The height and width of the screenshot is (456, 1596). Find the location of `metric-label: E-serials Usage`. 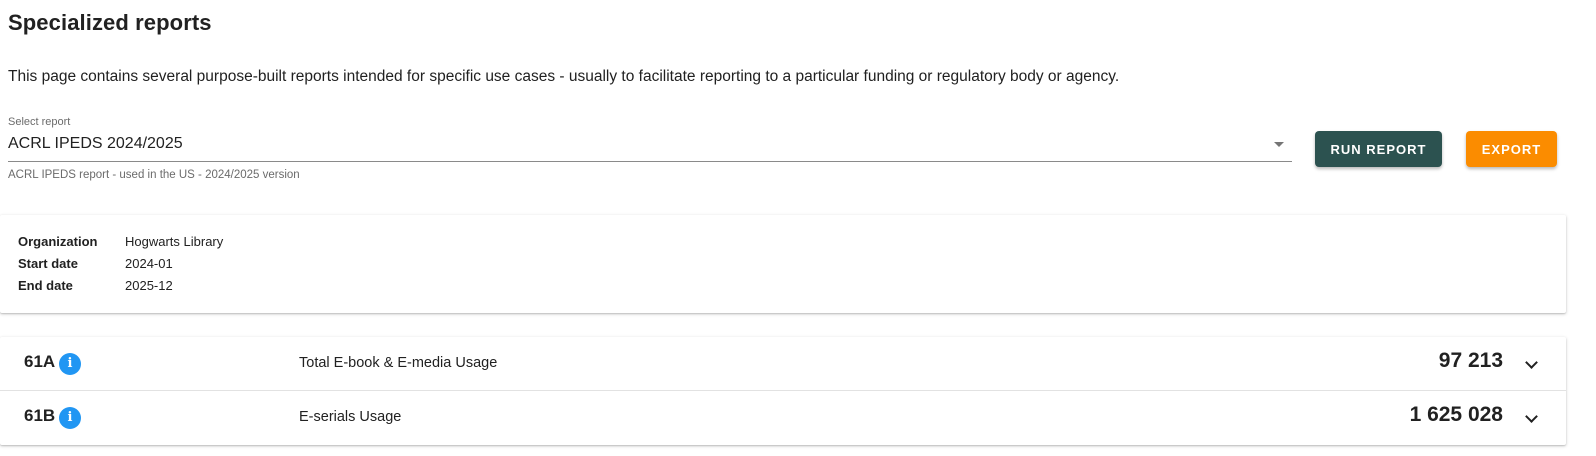

metric-label: E-serials Usage is located at coordinates (350, 417).